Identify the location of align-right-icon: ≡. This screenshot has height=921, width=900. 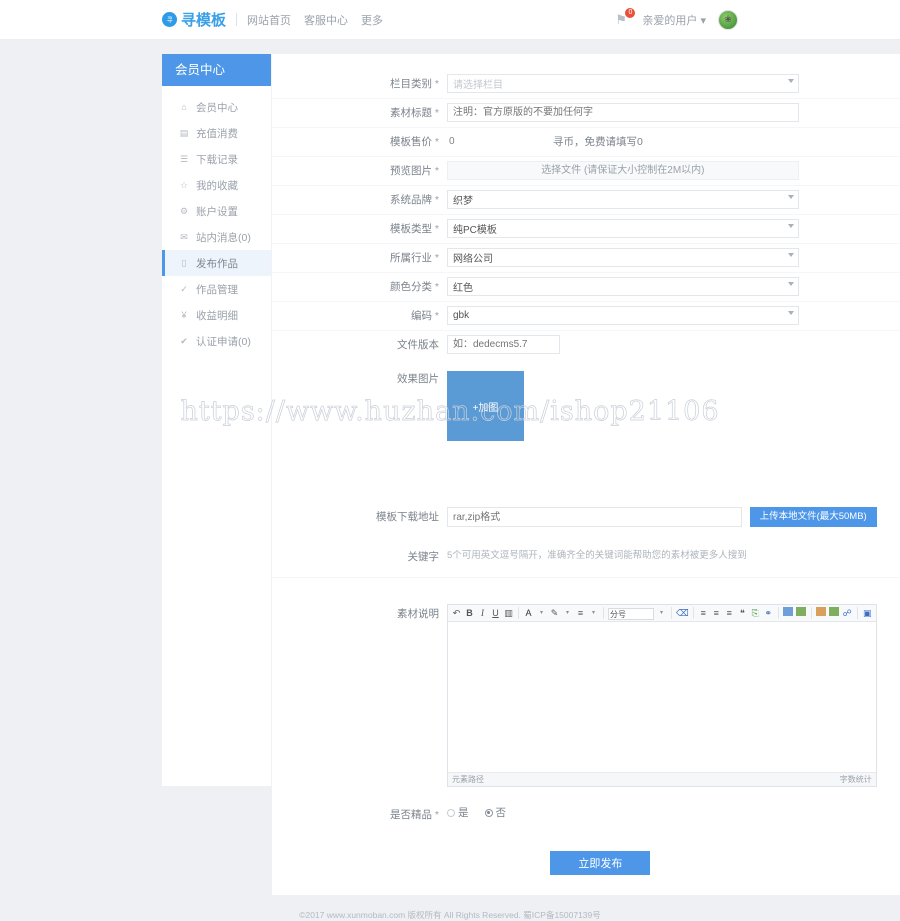
(729, 613).